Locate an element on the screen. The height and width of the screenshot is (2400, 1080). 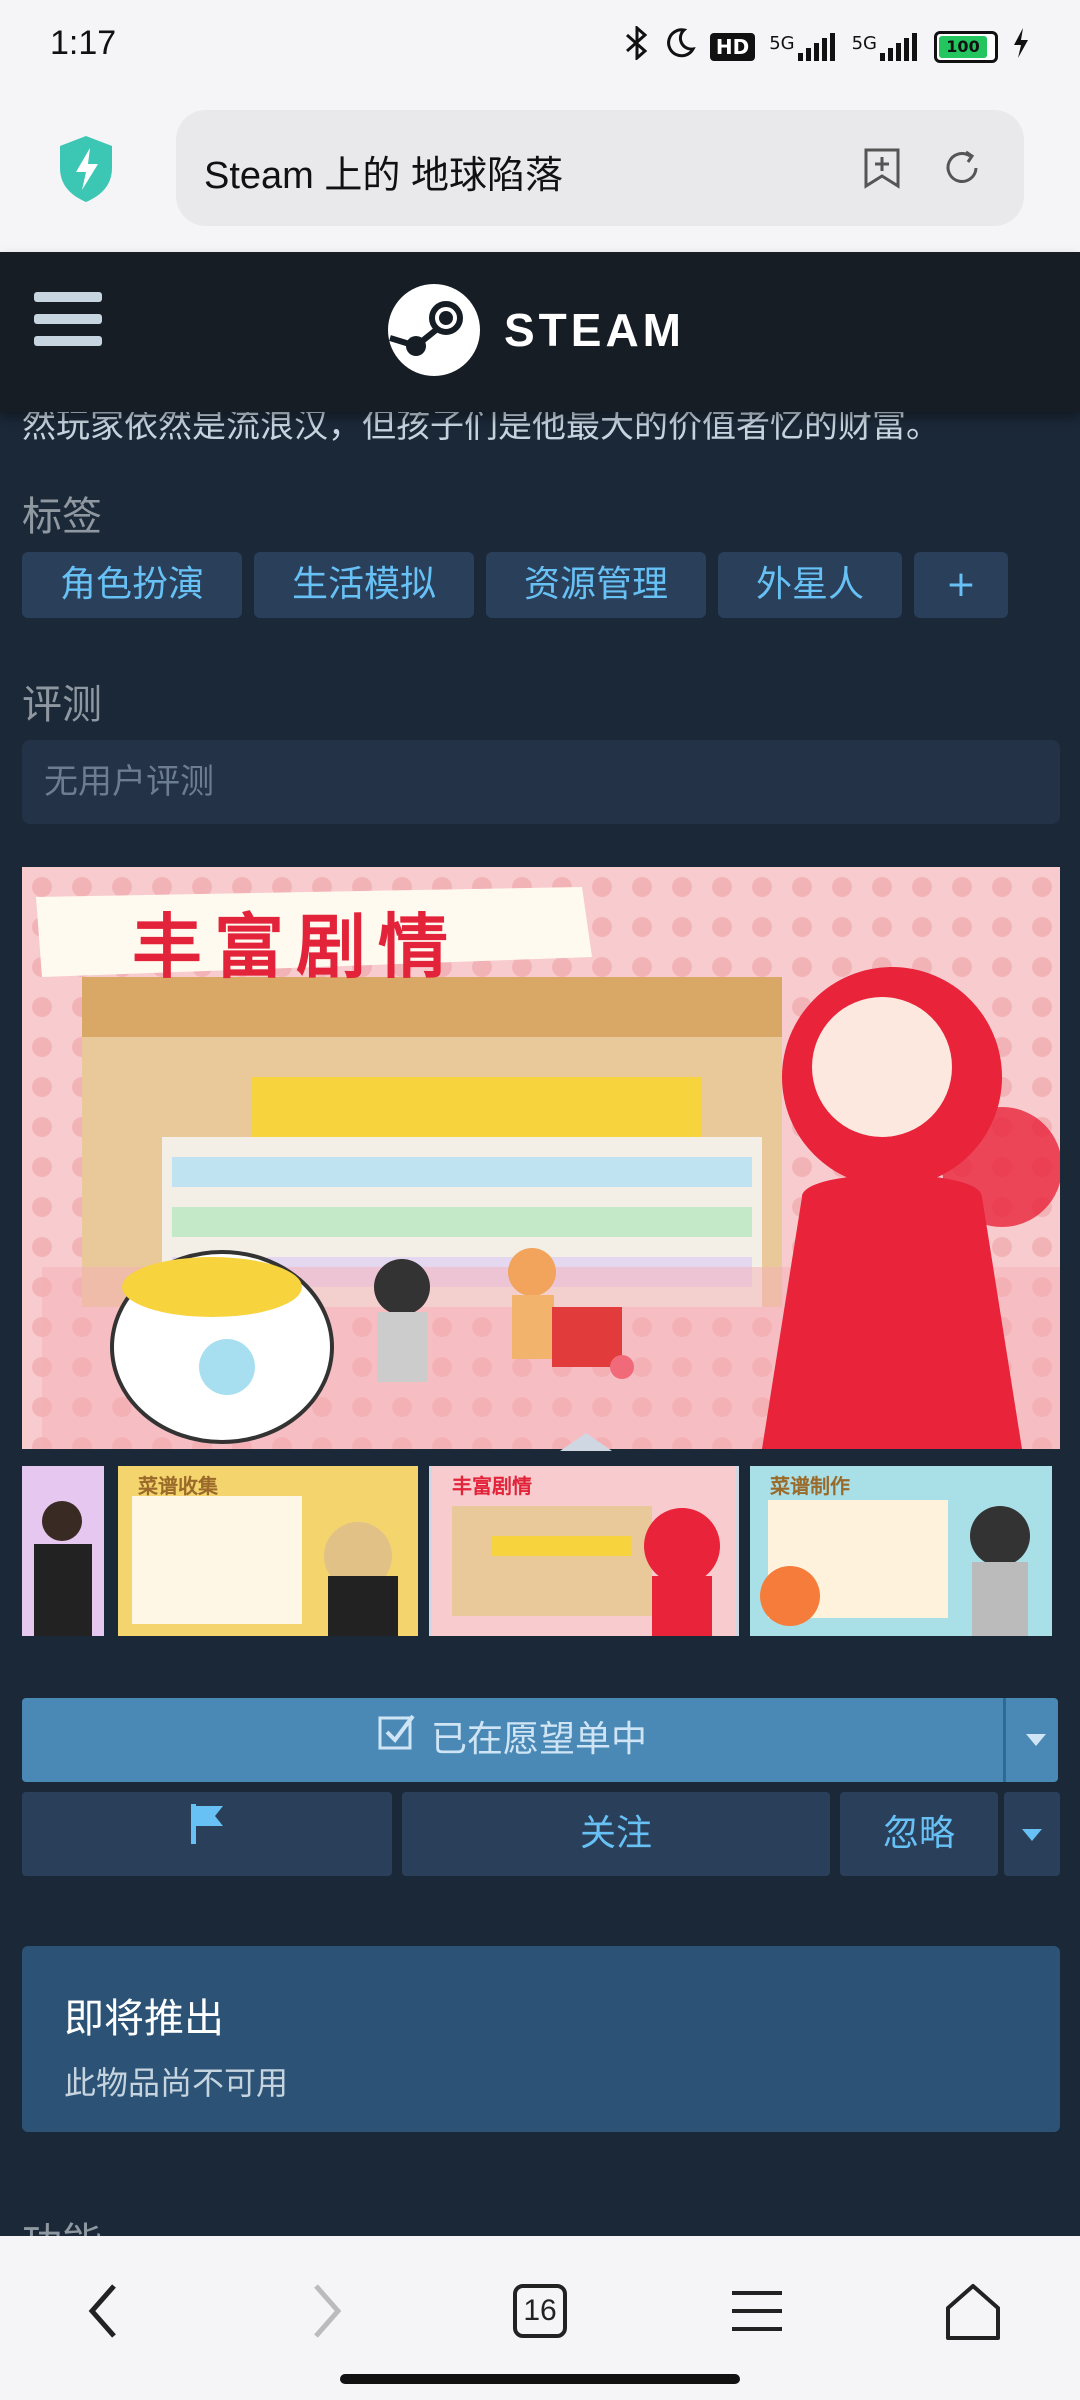
tag-resource-management: 资源管理 is located at coordinates (596, 585).